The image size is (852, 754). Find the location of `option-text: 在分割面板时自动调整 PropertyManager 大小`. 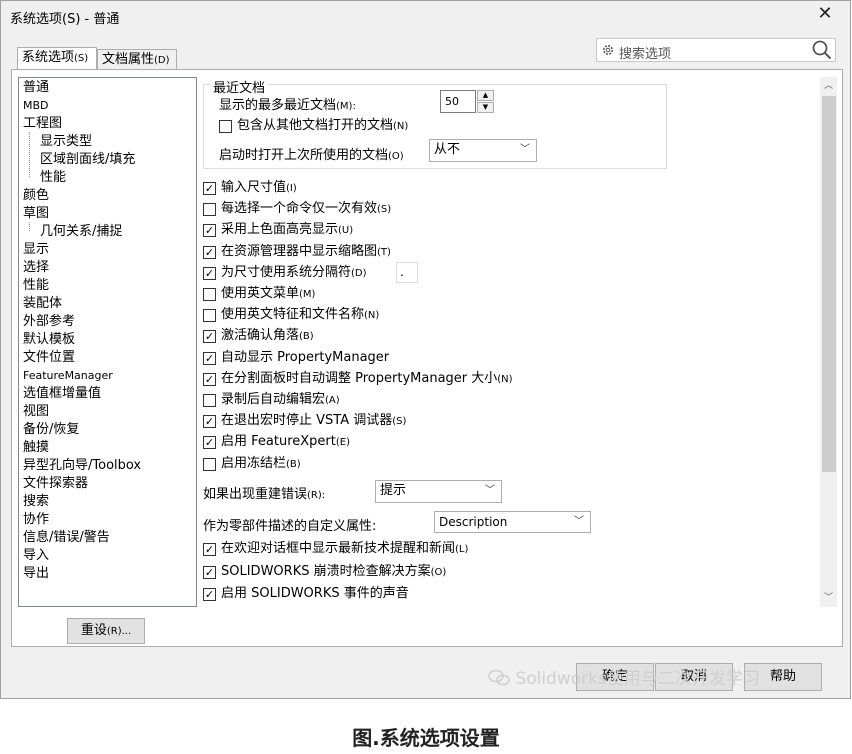

option-text: 在分割面板时自动调整 PropertyManager 大小 is located at coordinates (359, 378).